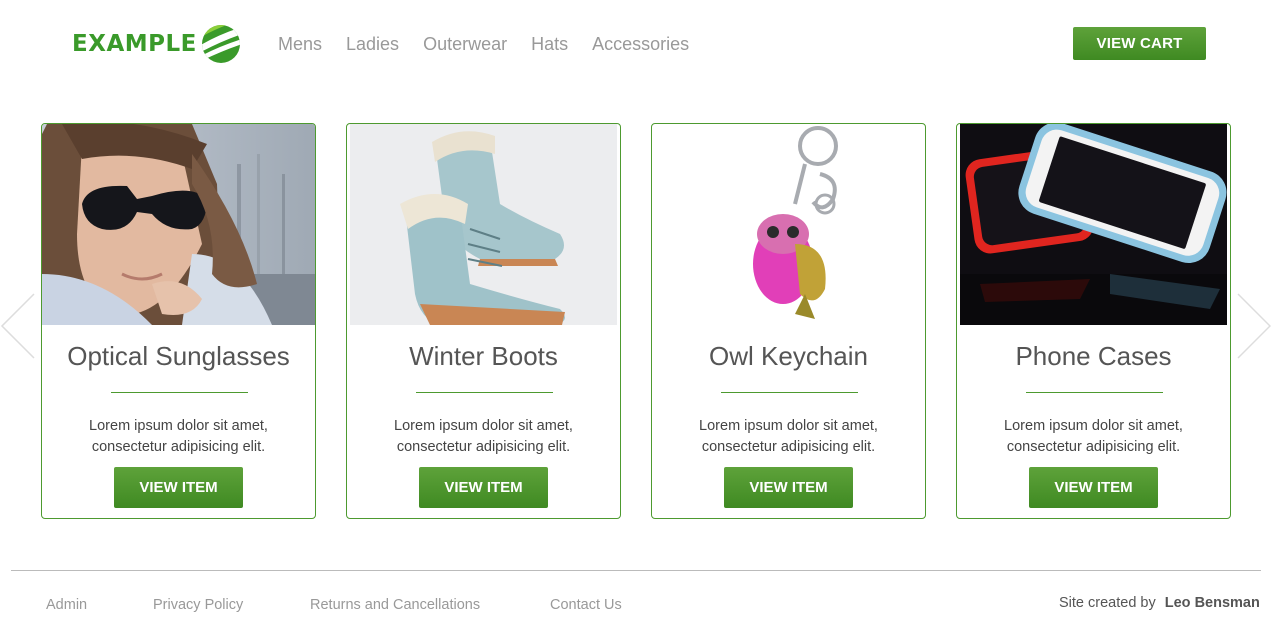 The height and width of the screenshot is (619, 1272). Describe the element at coordinates (134, 44) in the screenshot. I see `logo-text: EXAMPLE` at that location.